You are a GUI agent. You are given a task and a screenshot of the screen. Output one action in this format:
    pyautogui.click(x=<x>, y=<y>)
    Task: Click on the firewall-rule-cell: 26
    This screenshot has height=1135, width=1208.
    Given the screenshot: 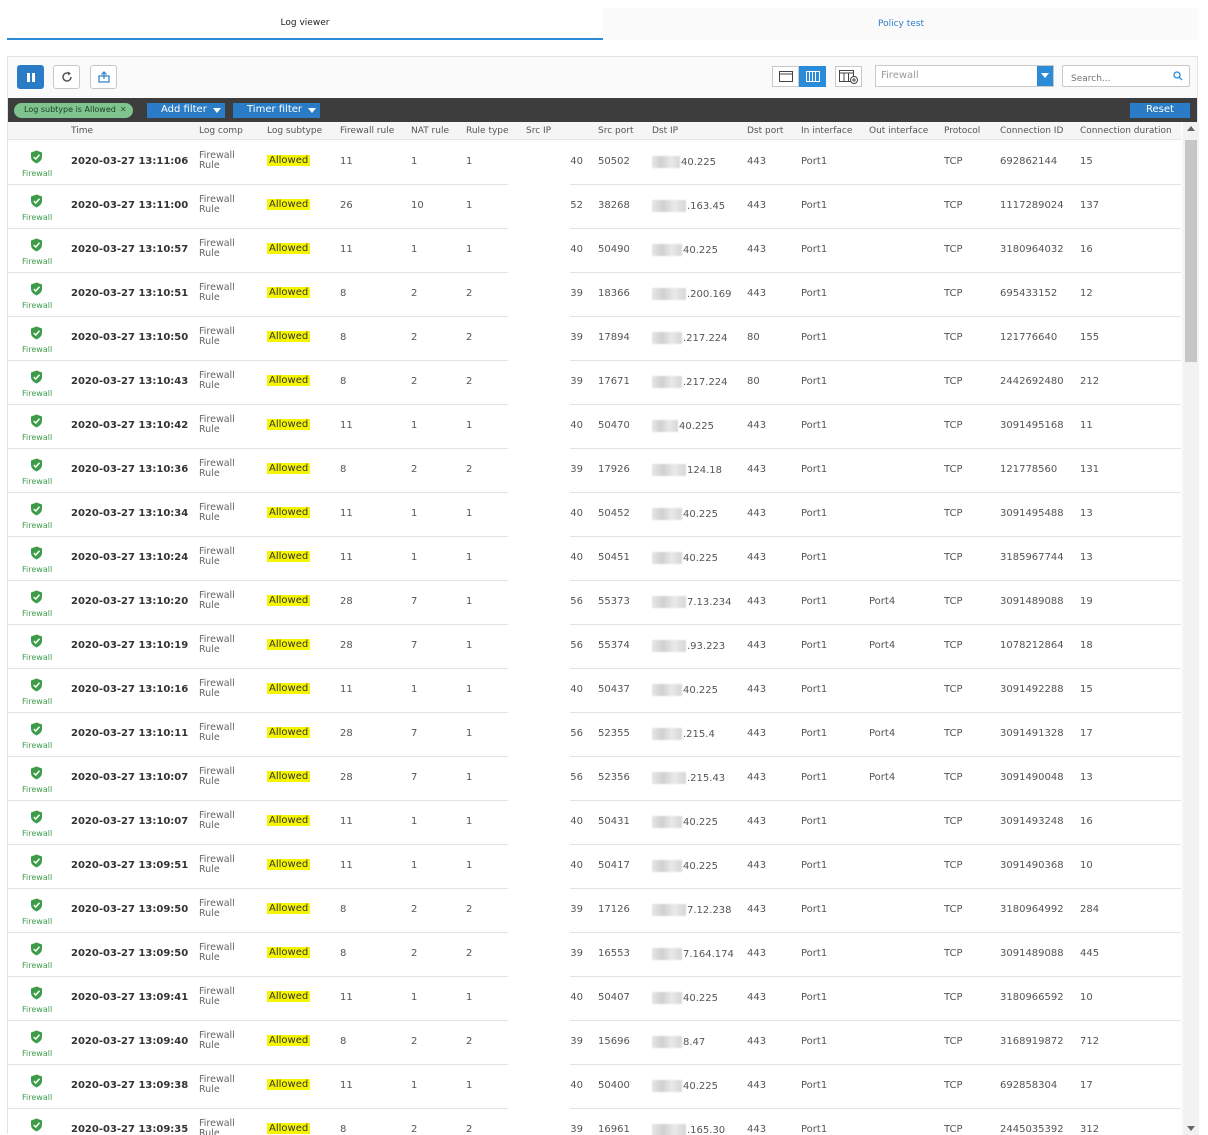 What is the action you would take?
    pyautogui.click(x=346, y=205)
    